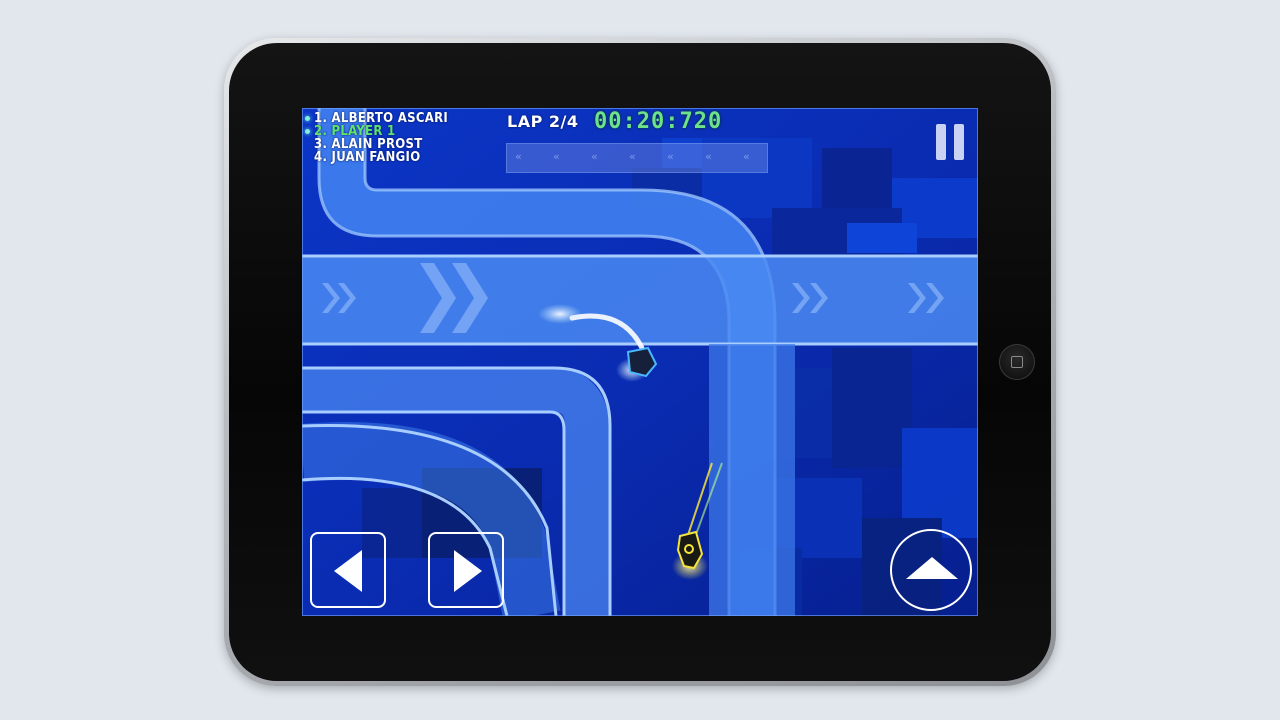 The height and width of the screenshot is (720, 1280). I want to click on home-button, so click(1017, 362).